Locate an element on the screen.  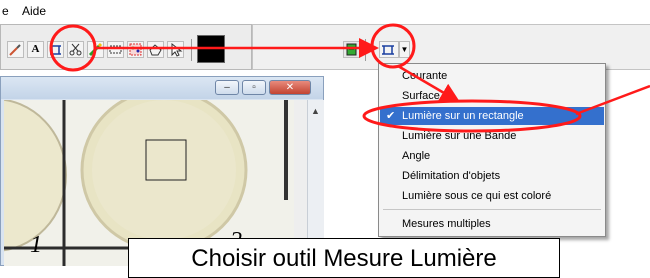
measure-tool-button is located at coordinates (55, 49).